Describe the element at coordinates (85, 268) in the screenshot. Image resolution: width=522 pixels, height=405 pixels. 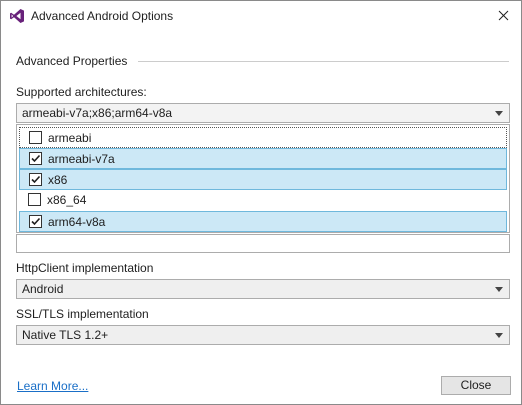
I see `http-client-label: HttpClient implementation` at that location.